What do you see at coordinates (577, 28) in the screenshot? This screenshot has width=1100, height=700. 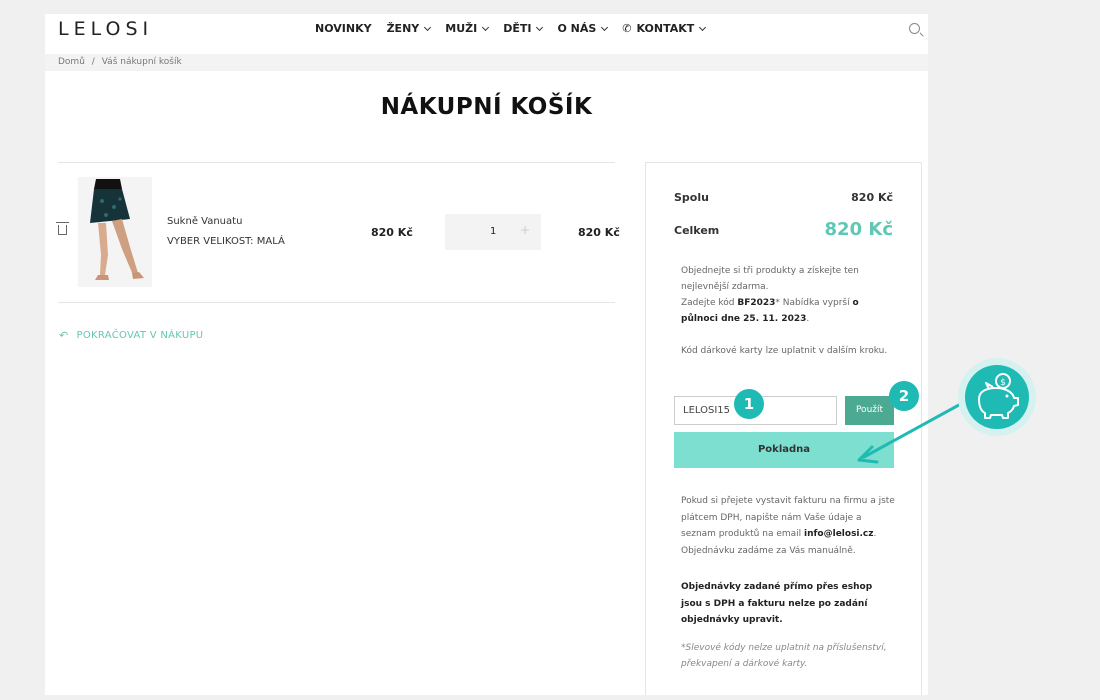 I see `nav-label: O NÁS` at bounding box center [577, 28].